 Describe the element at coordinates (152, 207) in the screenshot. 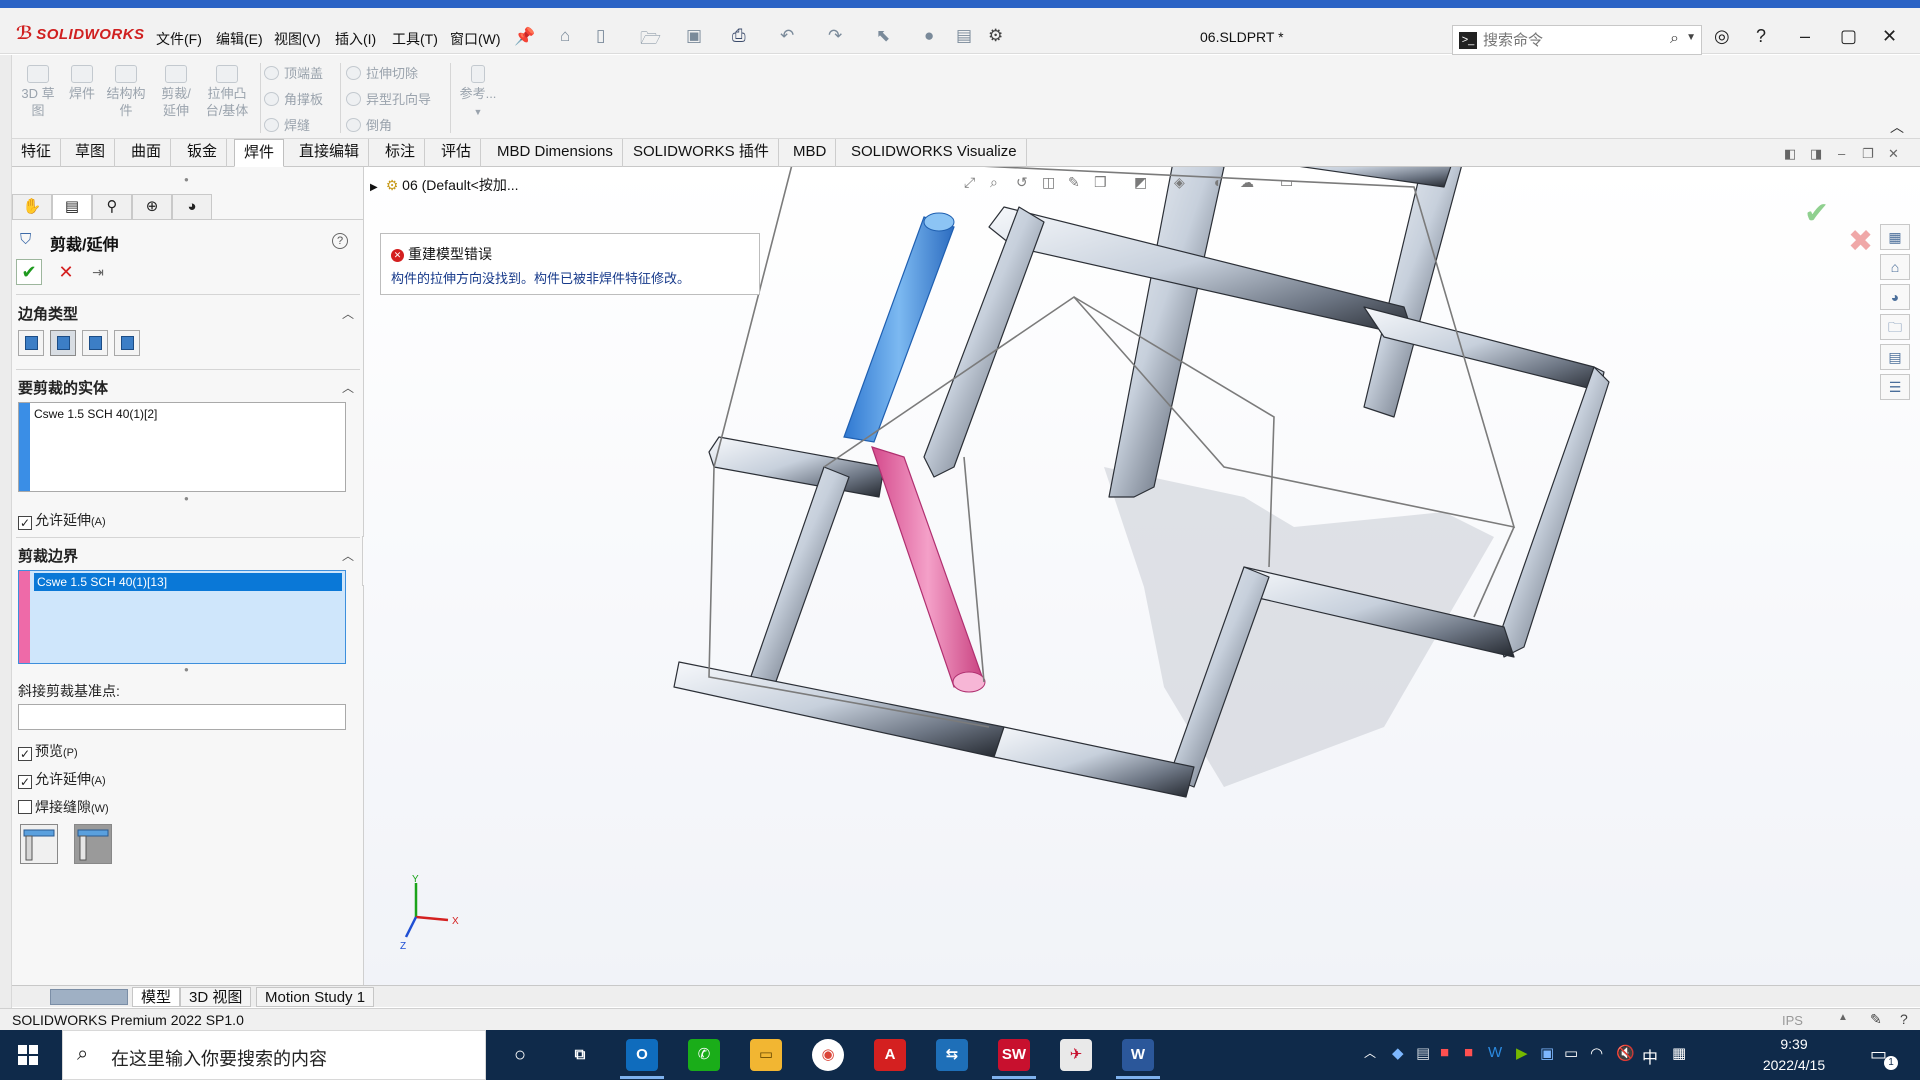

I see `dimxpertmanager-tab-icon: ⊕` at that location.